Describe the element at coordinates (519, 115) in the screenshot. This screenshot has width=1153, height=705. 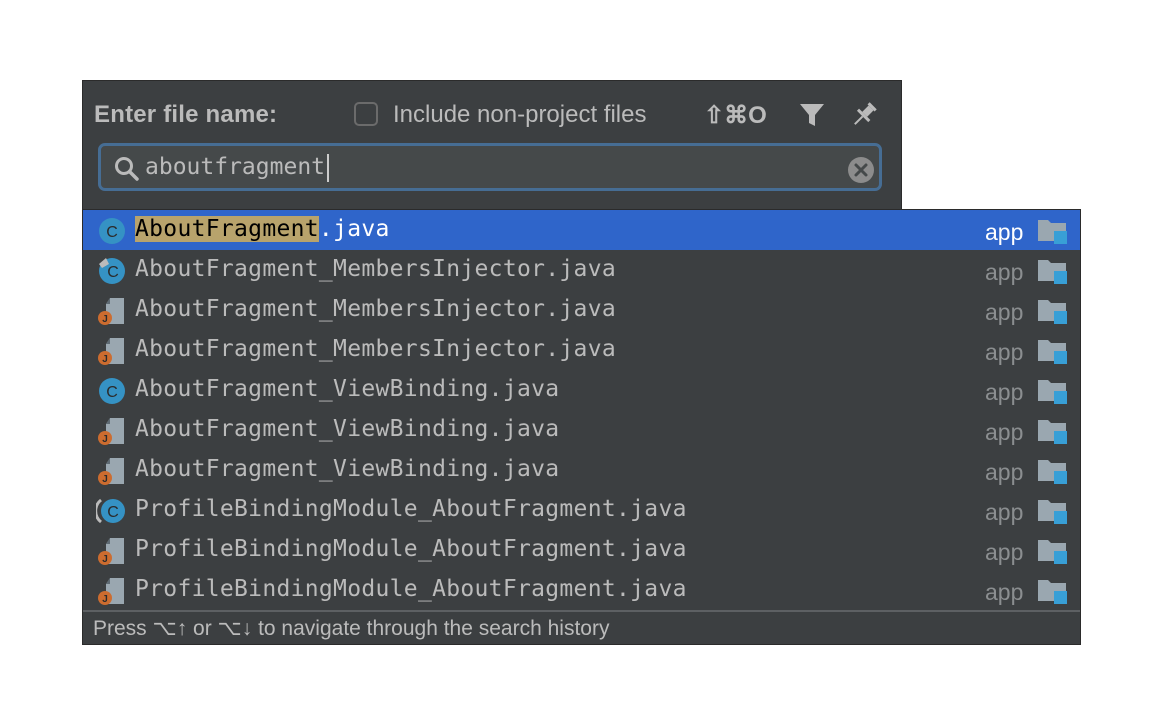
I see `include-non-project-label: Include non-project files` at that location.